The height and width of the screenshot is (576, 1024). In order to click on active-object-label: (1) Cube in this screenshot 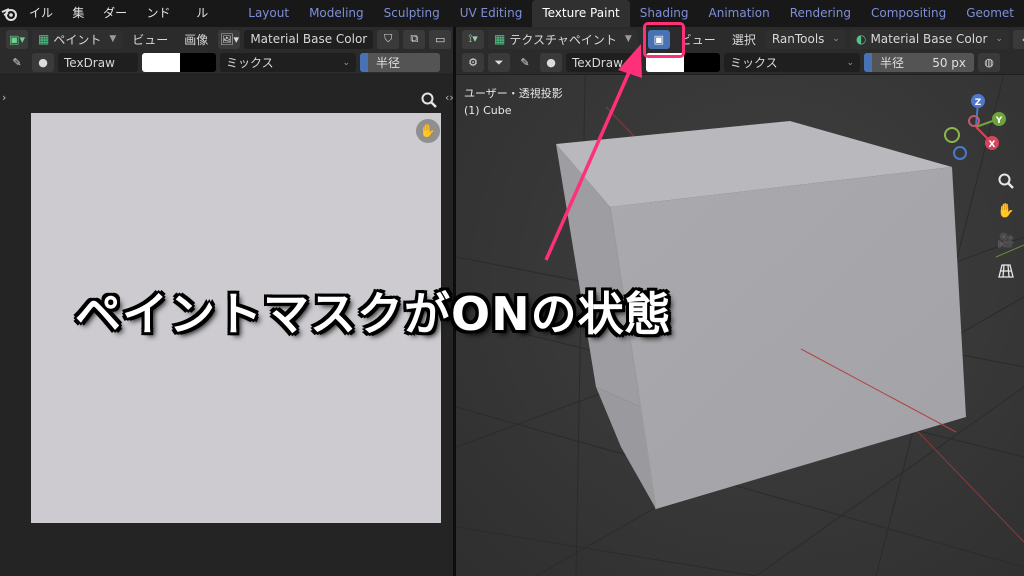, I will do `click(488, 110)`.